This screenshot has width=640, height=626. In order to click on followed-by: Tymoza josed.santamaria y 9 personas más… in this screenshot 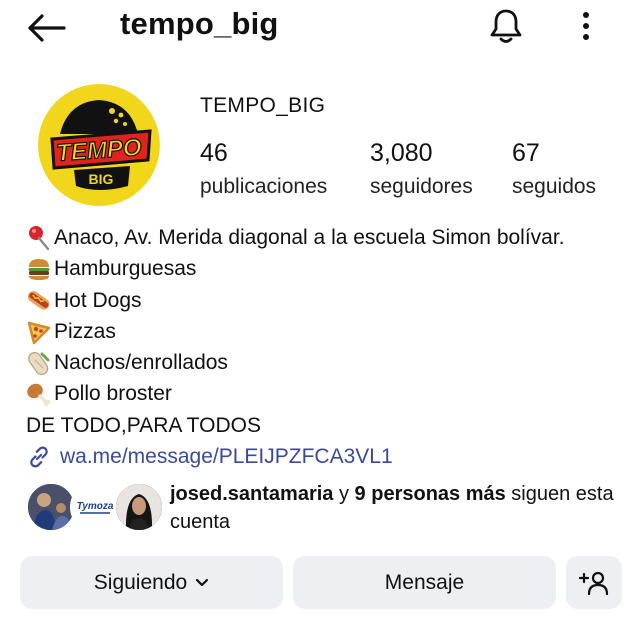, I will do `click(326, 507)`.